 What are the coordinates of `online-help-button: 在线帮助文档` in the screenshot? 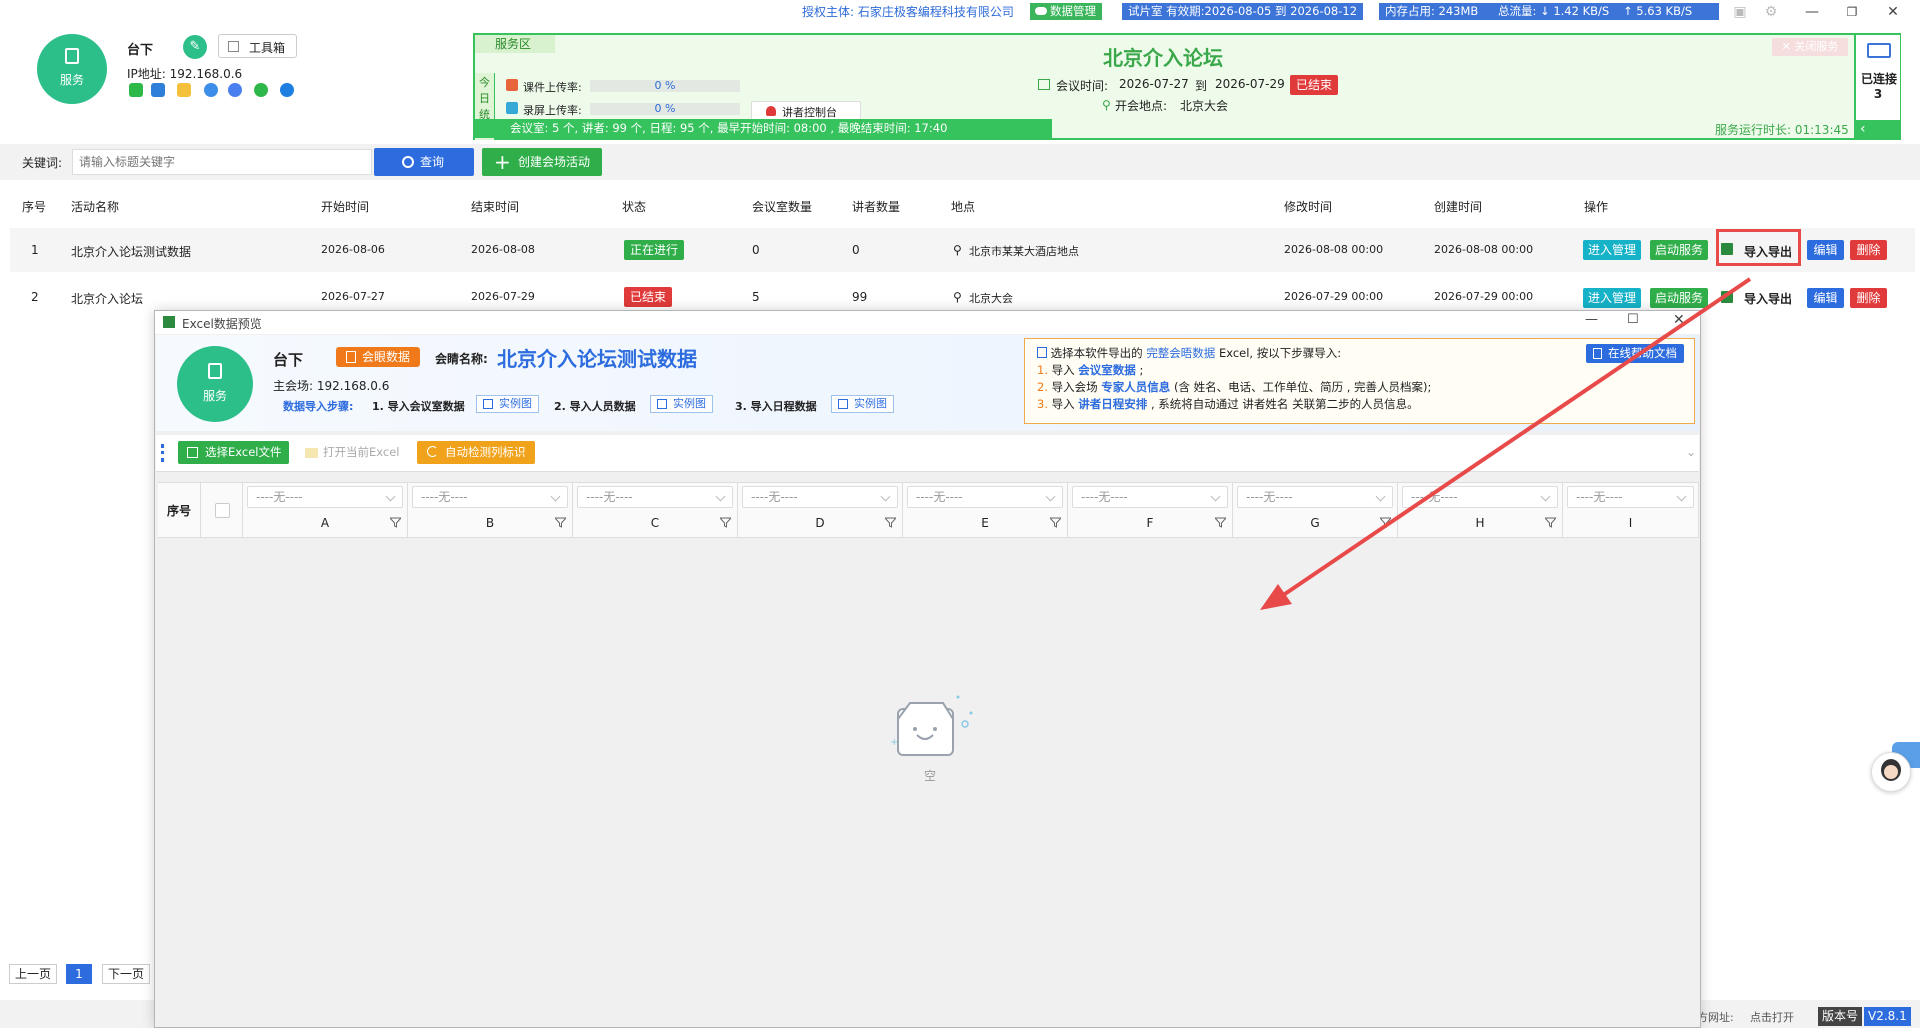 It's located at (1635, 353).